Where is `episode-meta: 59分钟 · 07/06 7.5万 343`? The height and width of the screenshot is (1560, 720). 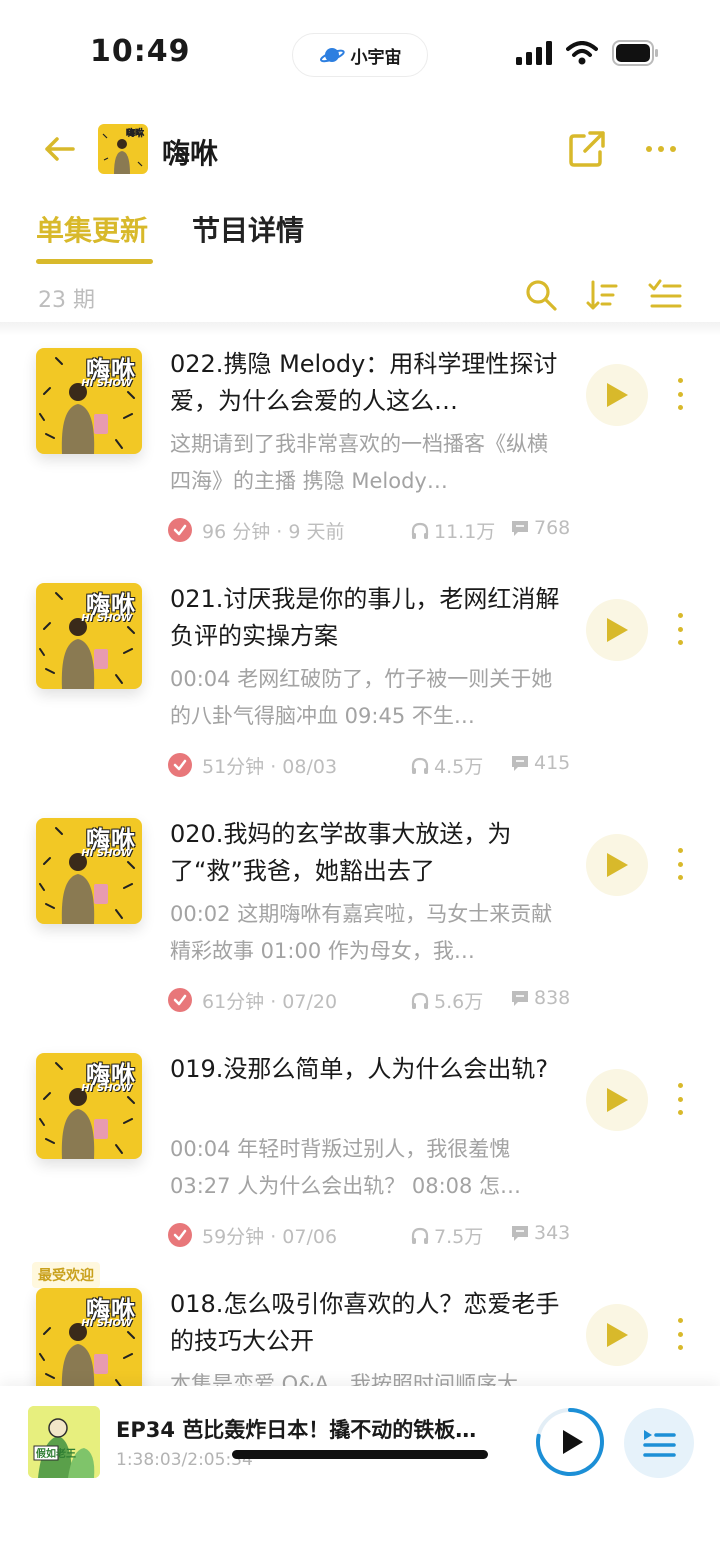
episode-meta: 59分钟 · 07/06 7.5万 343 is located at coordinates (369, 1236).